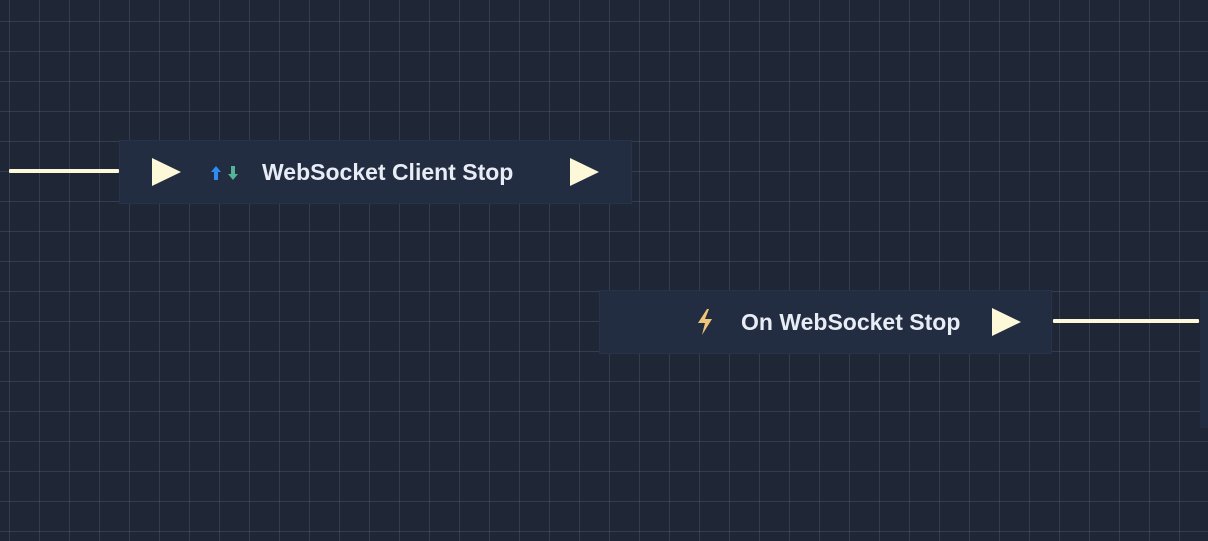 The width and height of the screenshot is (1208, 541). What do you see at coordinates (851, 322) in the screenshot?
I see `node-title: On WebSocket Stop` at bounding box center [851, 322].